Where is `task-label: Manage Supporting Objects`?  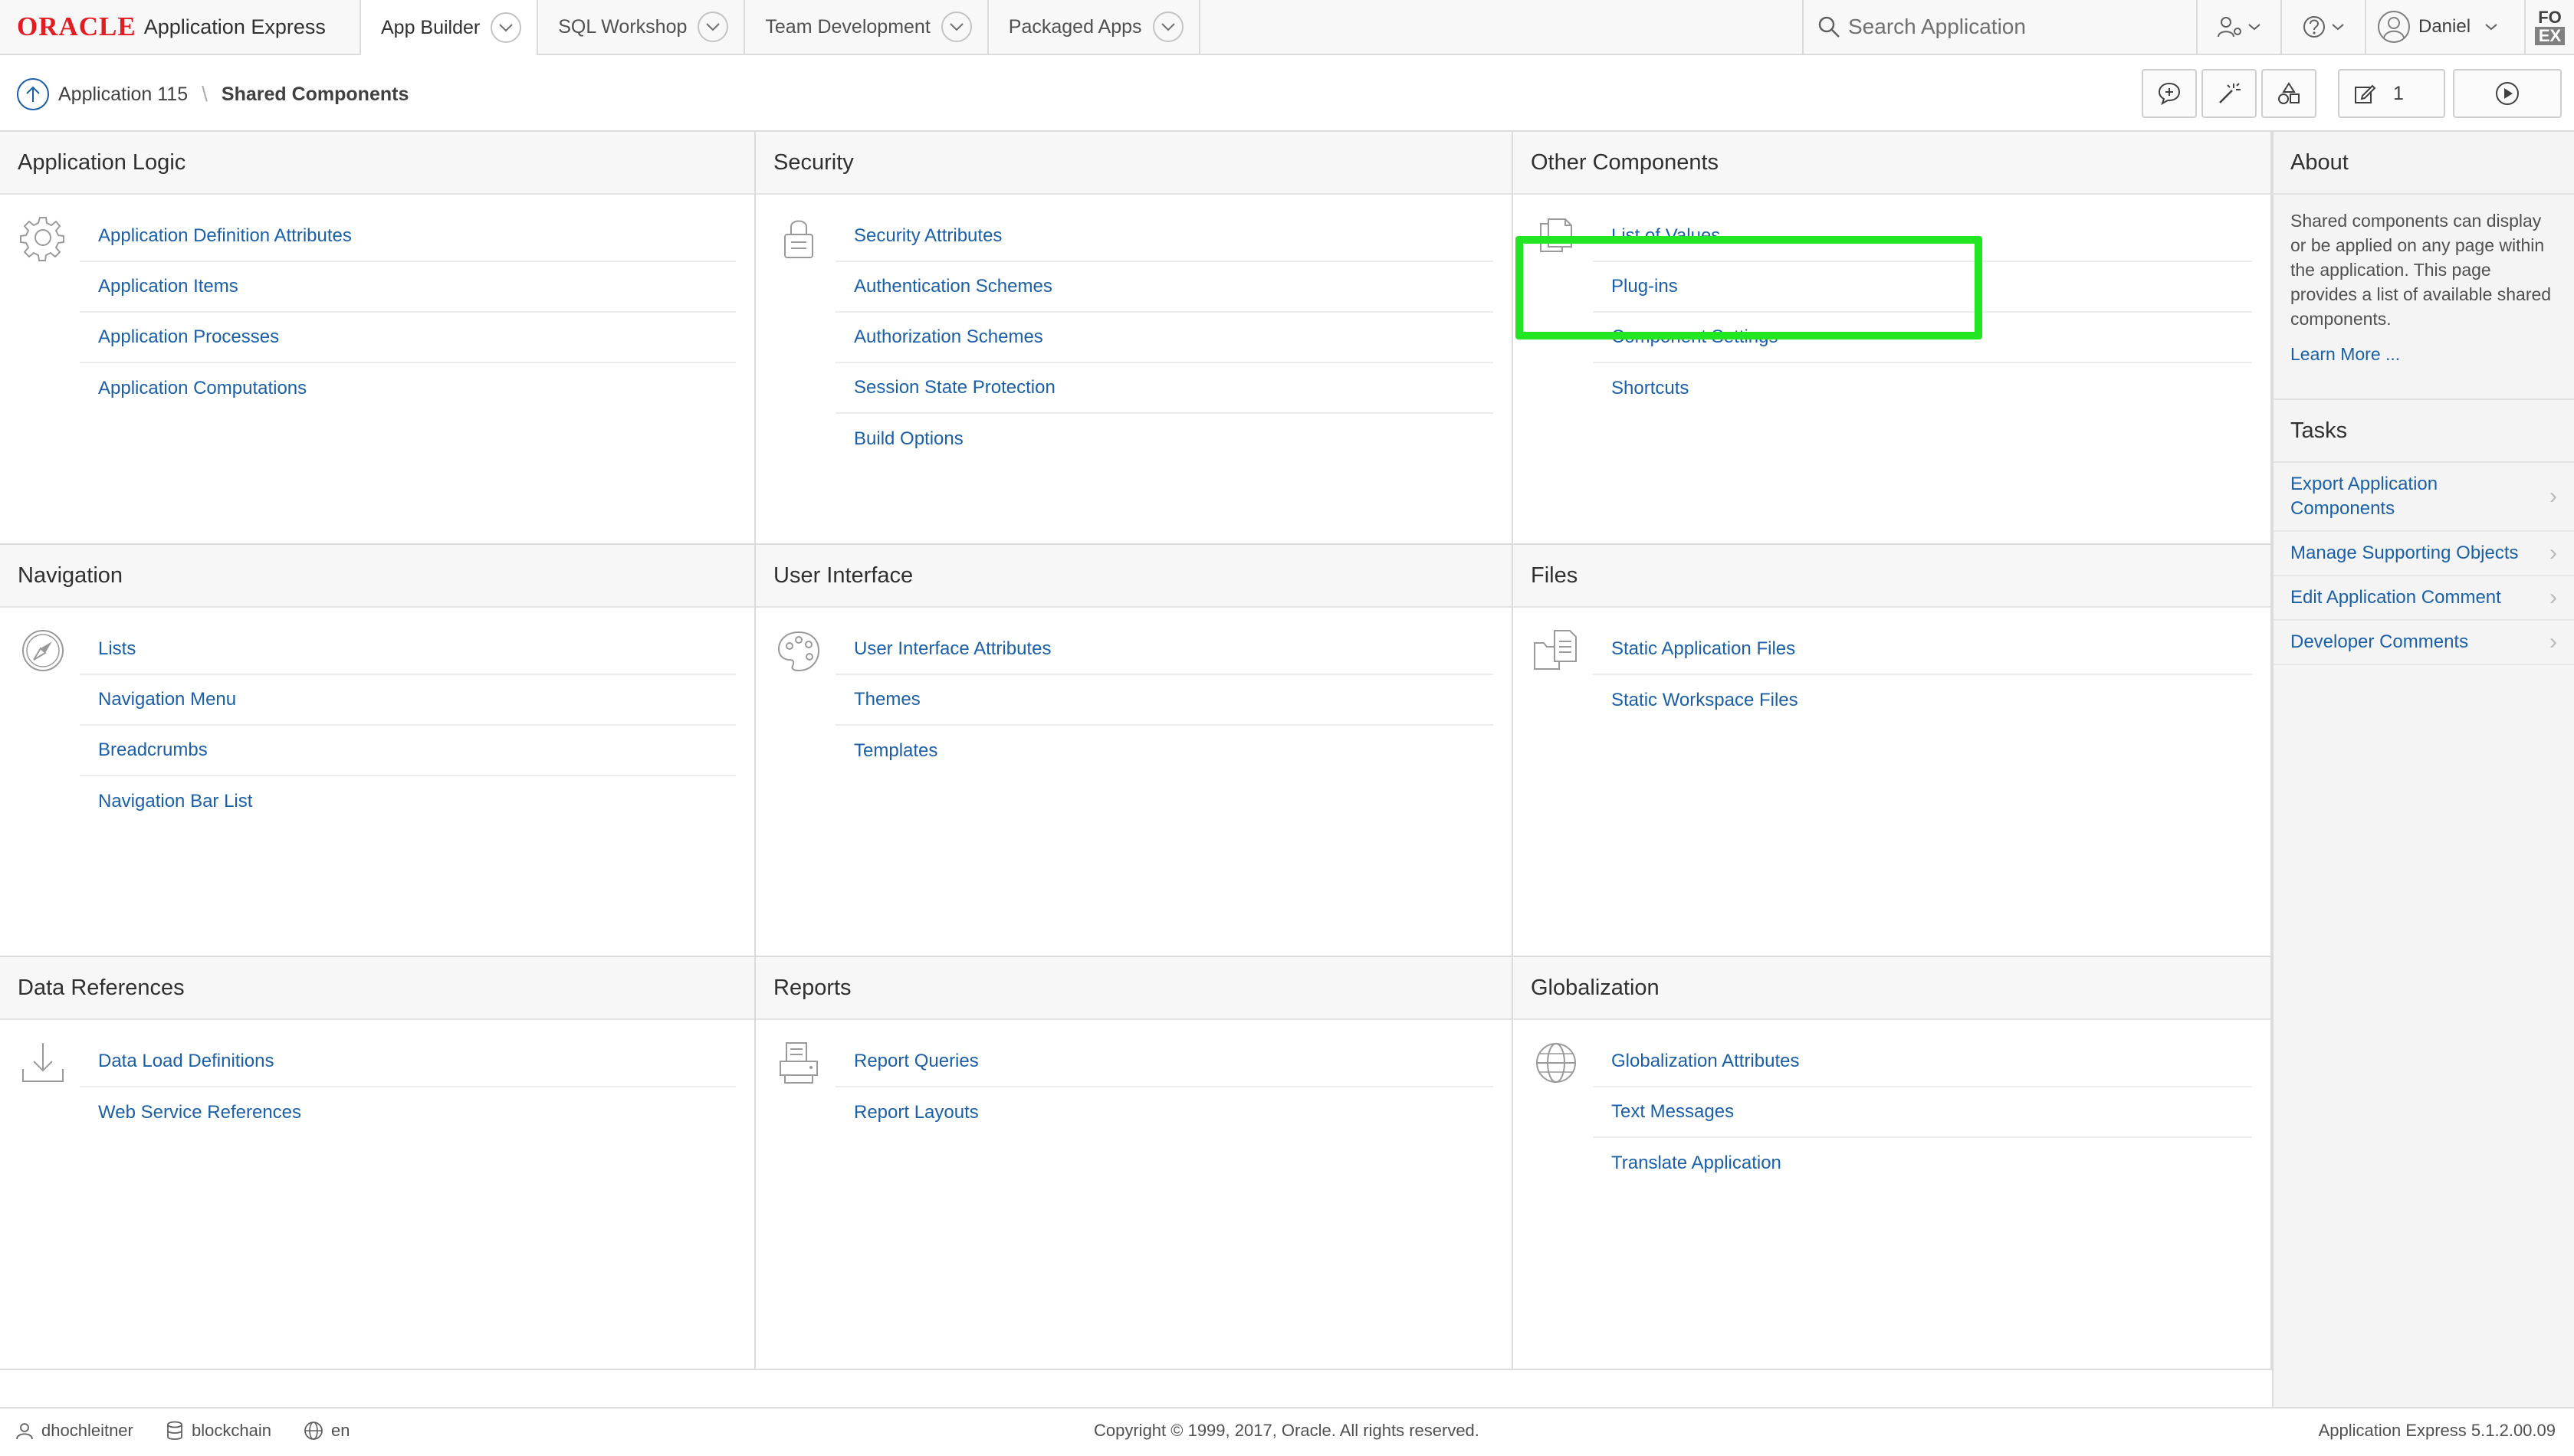
task-label: Manage Supporting Objects is located at coordinates (2404, 553).